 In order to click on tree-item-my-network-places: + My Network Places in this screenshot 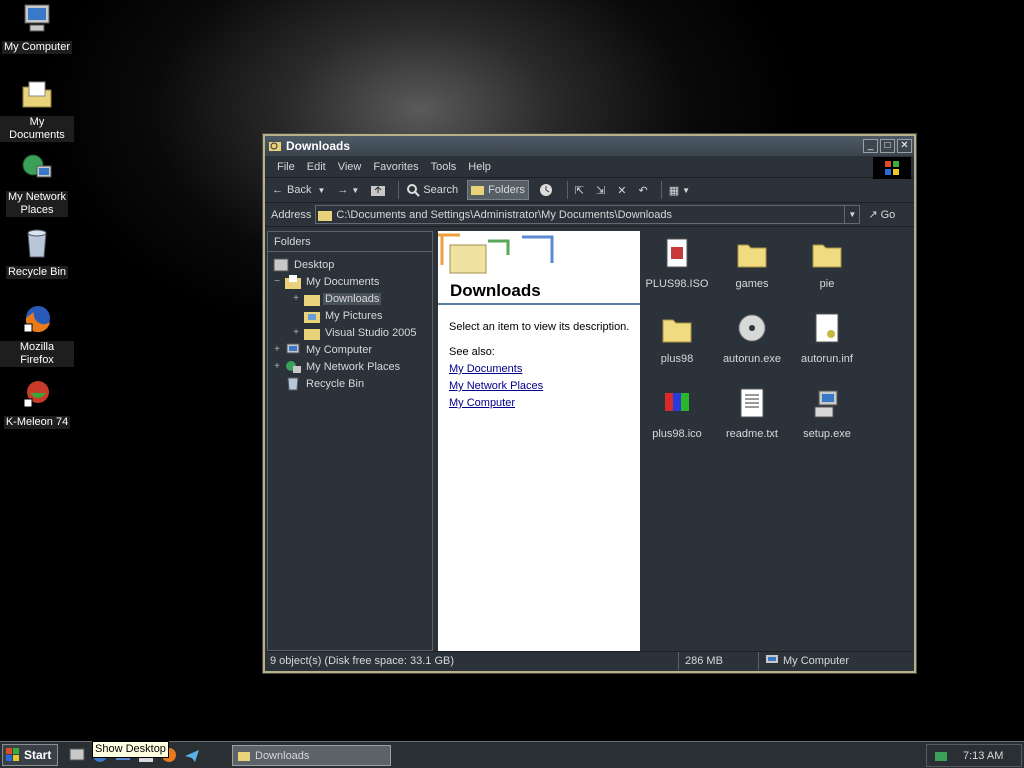, I will do `click(337, 366)`.